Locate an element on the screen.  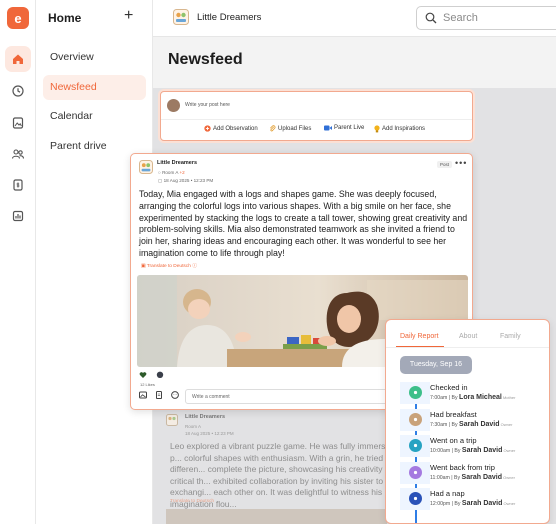
gallery-icon is located at coordinates (18, 123).